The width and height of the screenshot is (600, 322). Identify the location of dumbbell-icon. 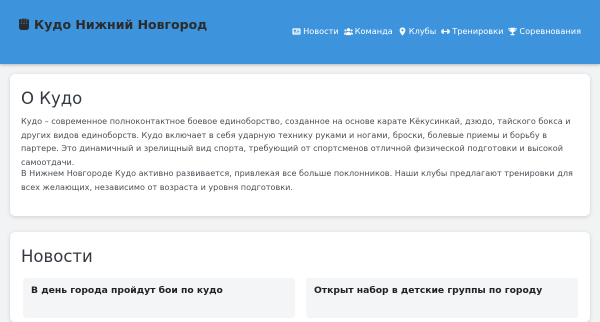
(445, 31).